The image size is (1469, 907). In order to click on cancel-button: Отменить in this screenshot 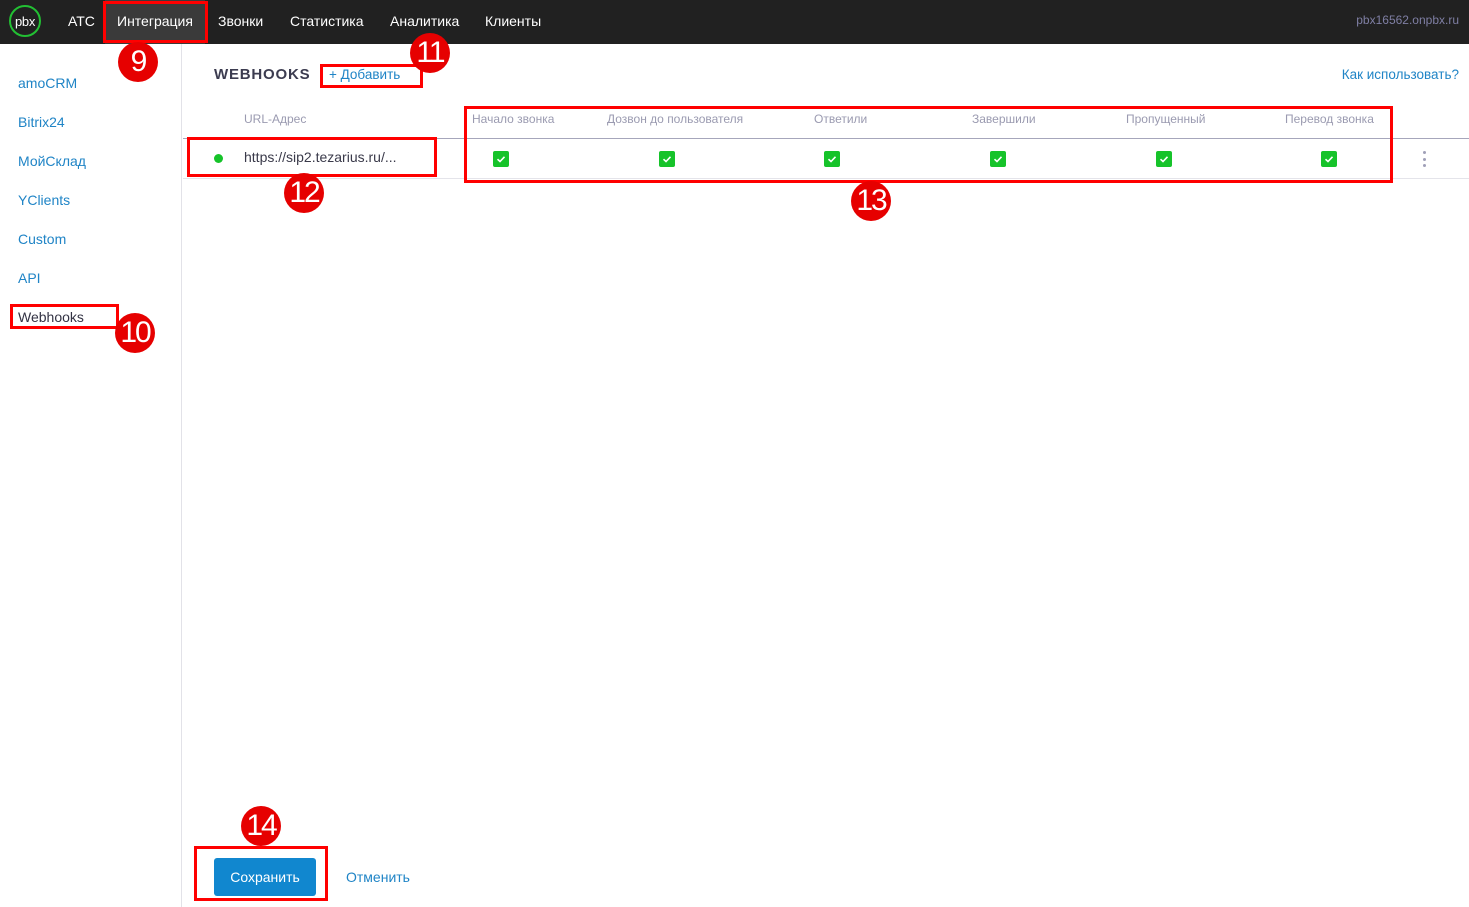, I will do `click(378, 877)`.